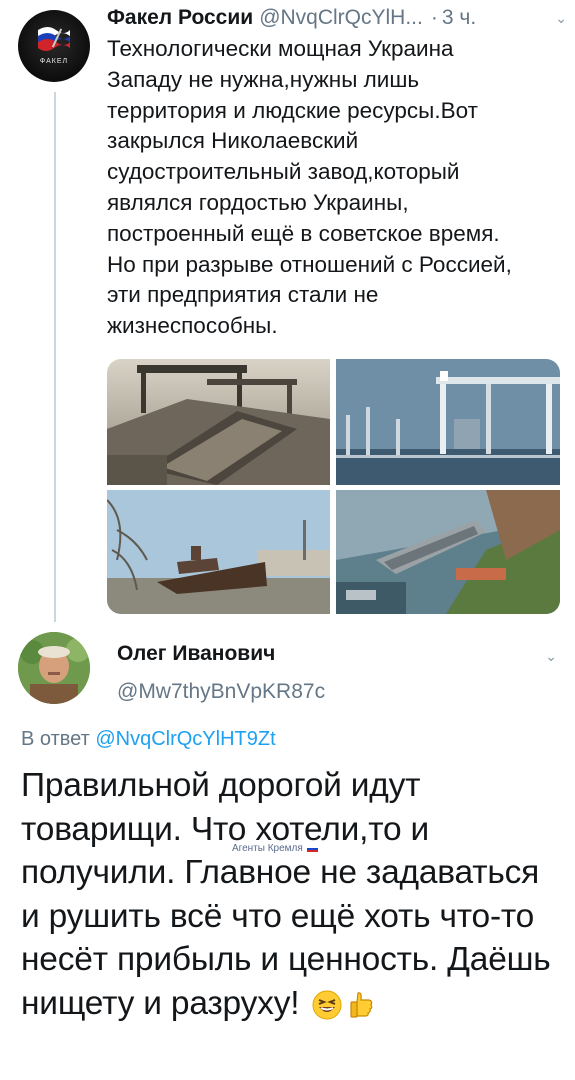 This screenshot has width=575, height=1080. I want to click on reply-context: В ответ @NvqClrQcYlHT9Zt, so click(148, 739).